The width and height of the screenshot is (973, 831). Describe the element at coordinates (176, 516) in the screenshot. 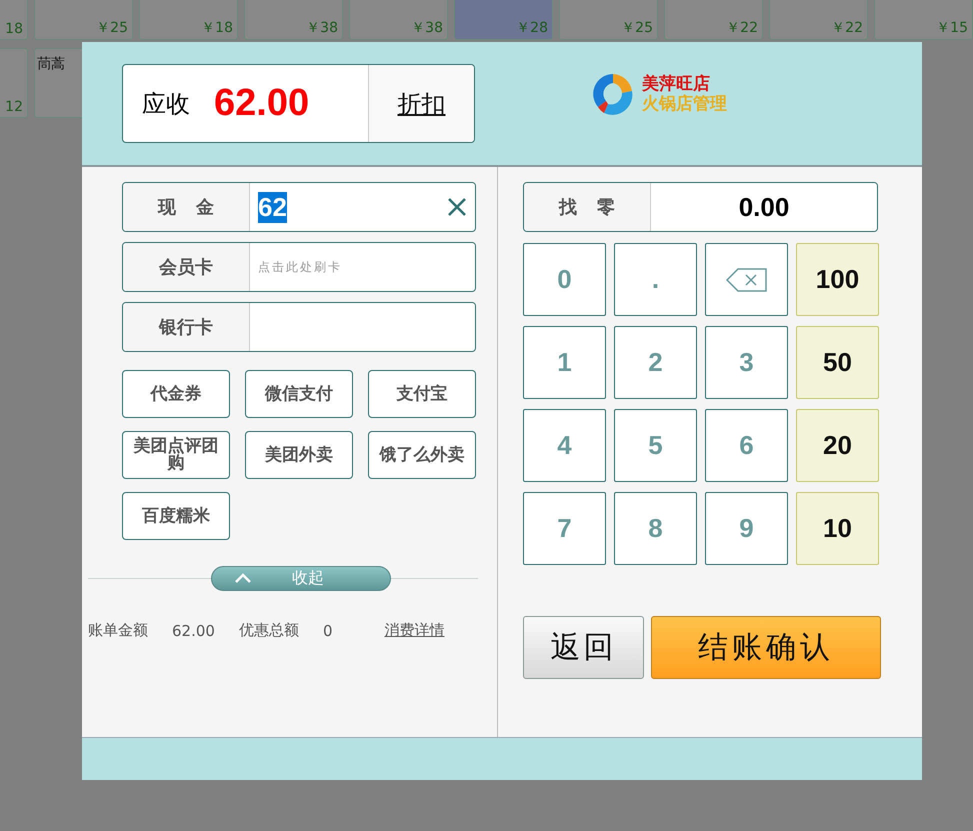

I see `payment-method-button: 百度糯米` at that location.